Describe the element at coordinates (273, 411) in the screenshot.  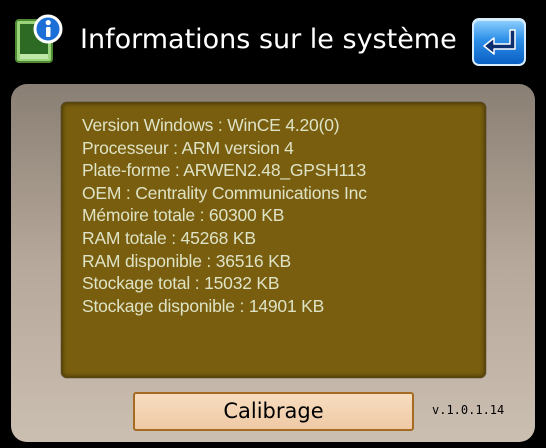
I see `calibrate-button: Calibrage` at that location.